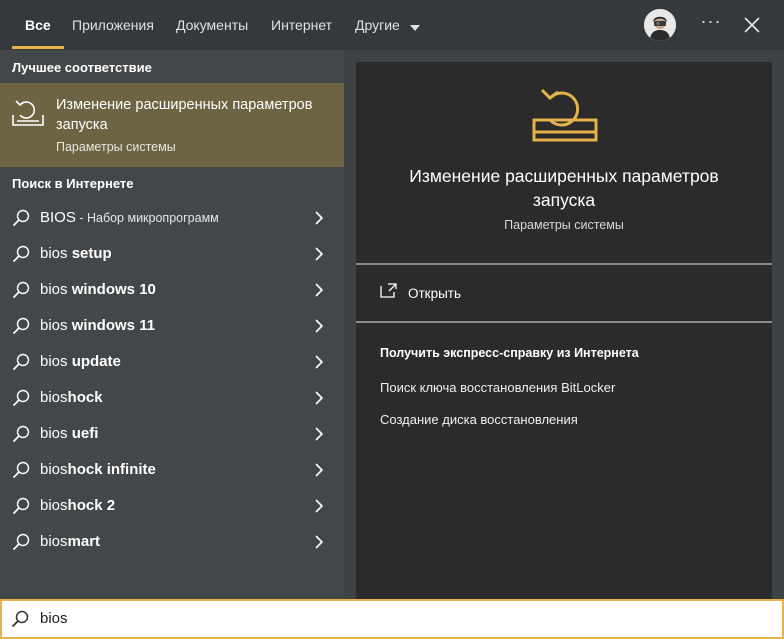 This screenshot has height=639, width=784. I want to click on quick-help-header: Получить экспресс-справку из Интернета, so click(509, 353).